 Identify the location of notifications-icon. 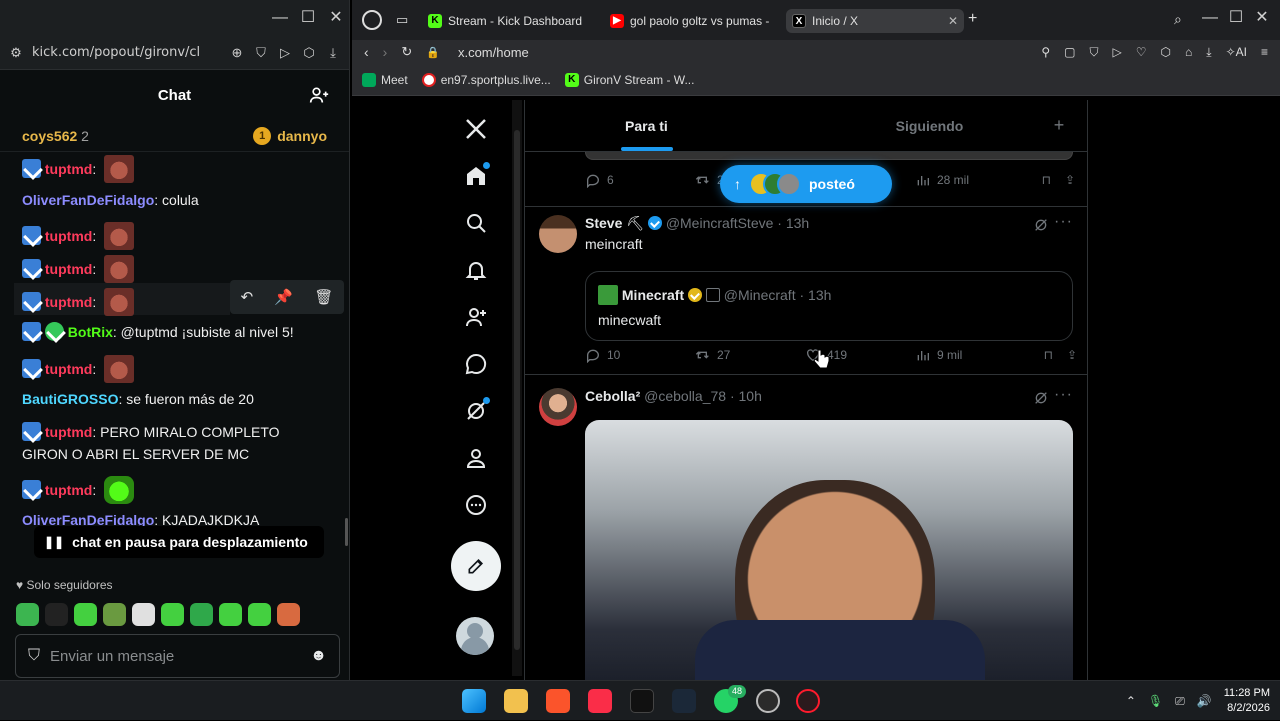
(476, 269).